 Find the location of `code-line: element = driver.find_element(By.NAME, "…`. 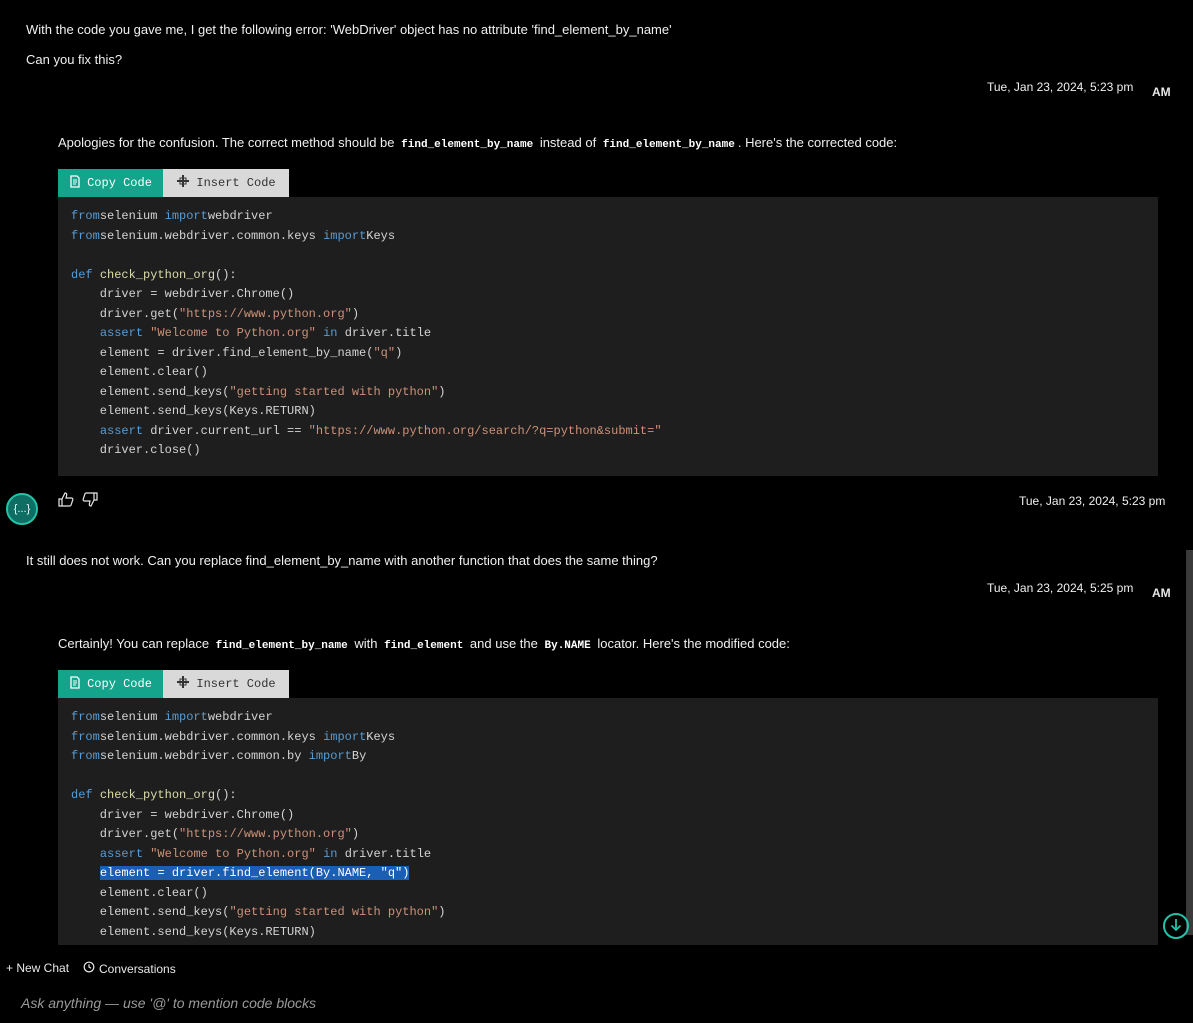

code-line: element = driver.find_element(By.NAME, "… is located at coordinates (254, 873).